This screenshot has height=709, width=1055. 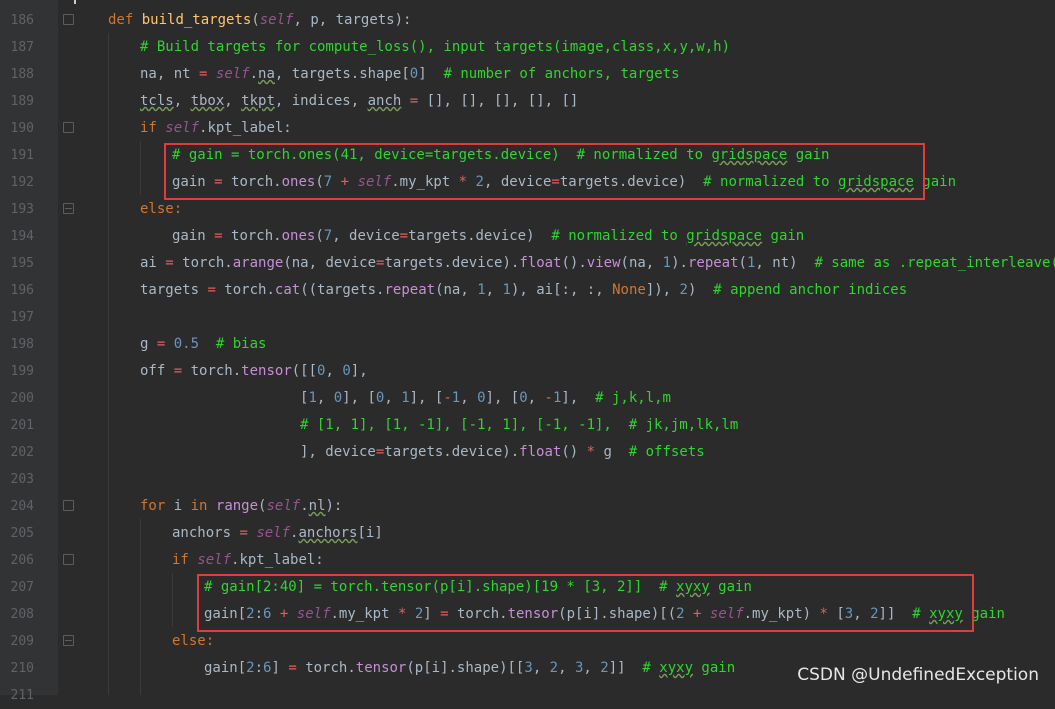 I want to click on code-line: 198 g = 0.5 # bias, so click(x=527, y=344).